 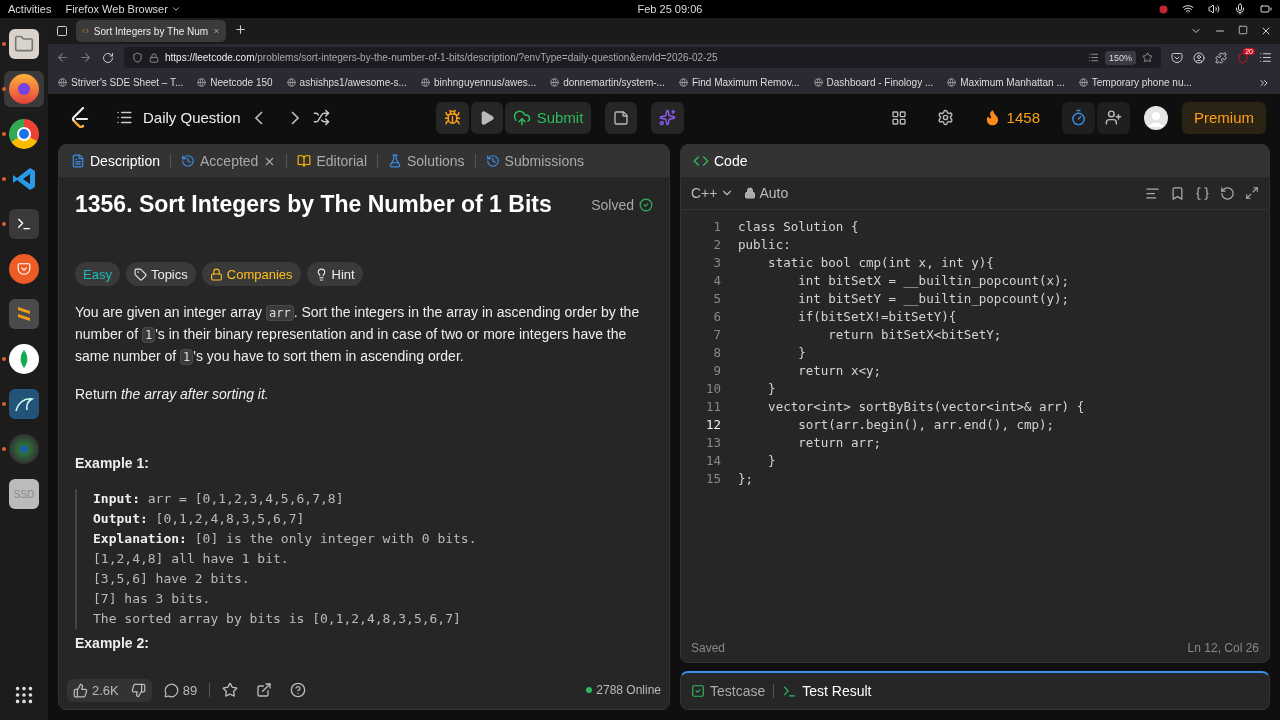 I want to click on example-line: Input: arr = [0,1,2,3,4,5,6,7,8], so click(x=219, y=499).